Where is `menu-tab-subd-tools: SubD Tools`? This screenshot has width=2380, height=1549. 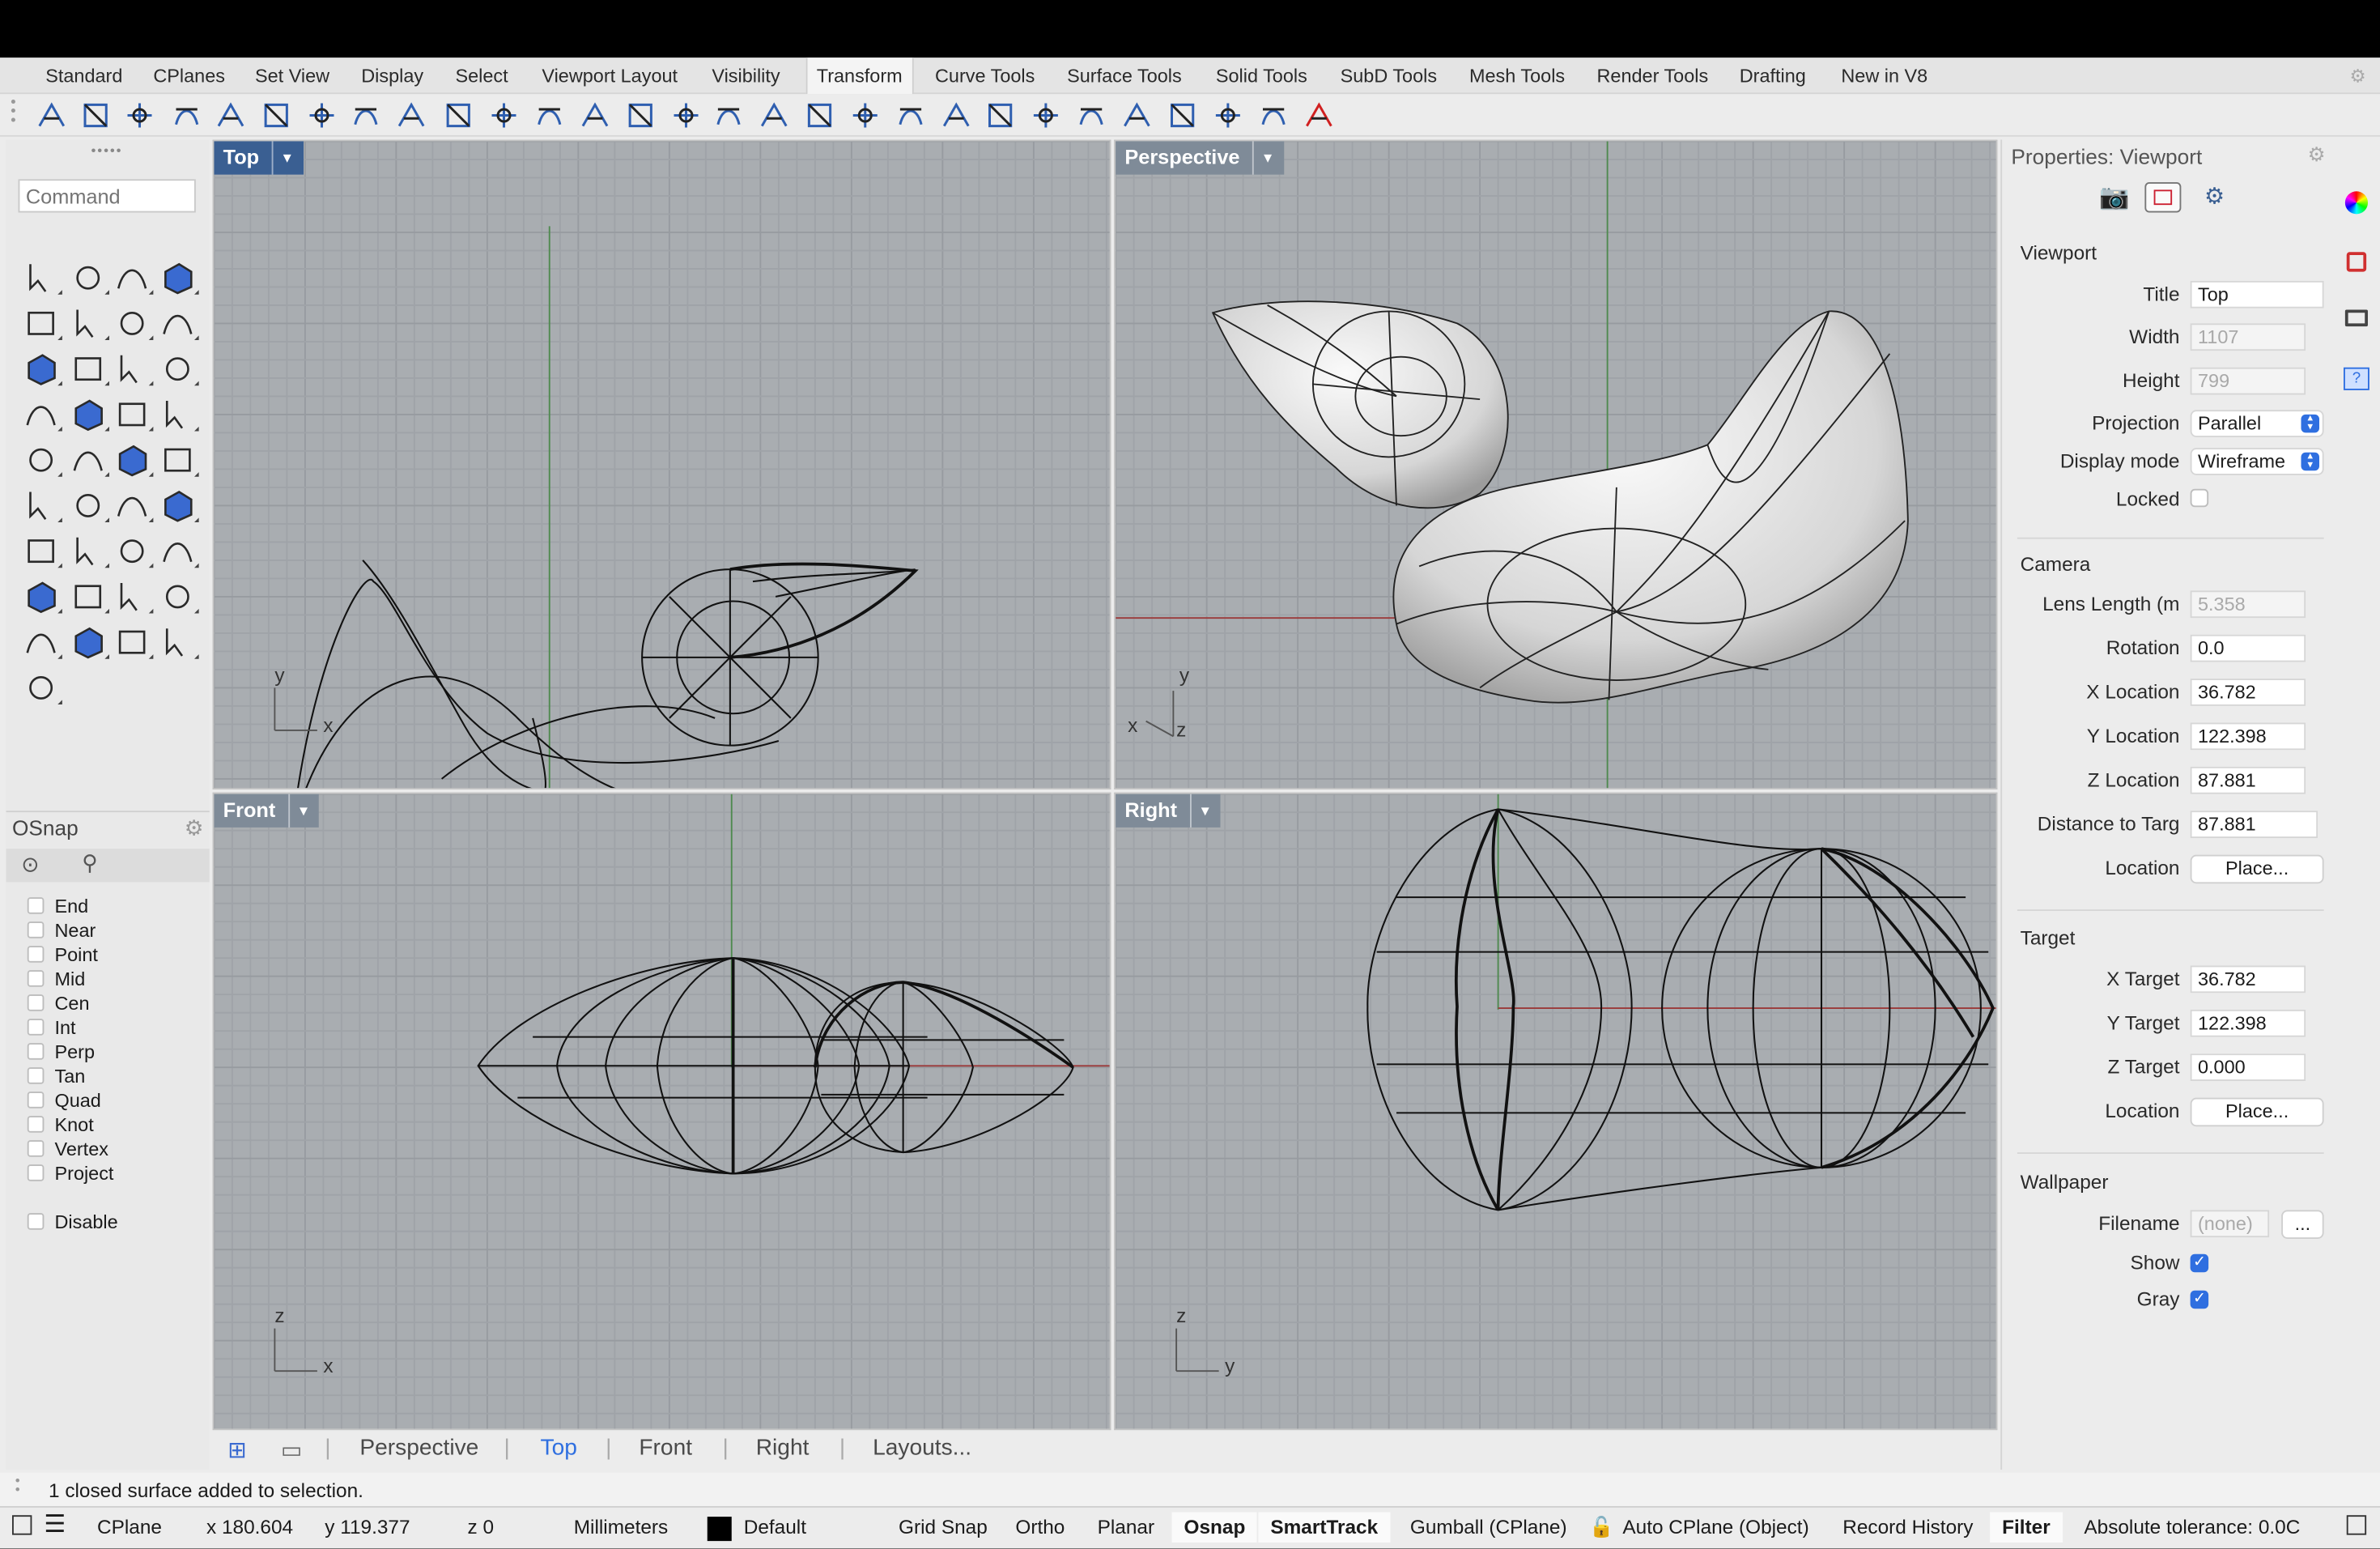
menu-tab-subd-tools: SubD Tools is located at coordinates (1389, 76).